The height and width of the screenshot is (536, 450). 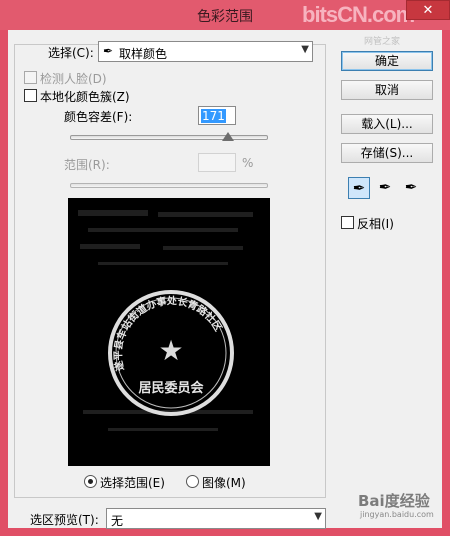 I want to click on window-frame-left, so click(x=4, y=283).